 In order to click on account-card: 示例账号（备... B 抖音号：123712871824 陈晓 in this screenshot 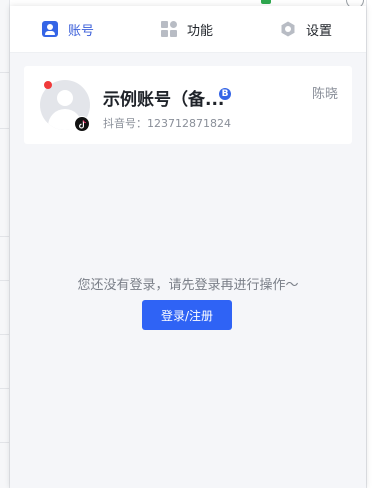, I will do `click(188, 105)`.